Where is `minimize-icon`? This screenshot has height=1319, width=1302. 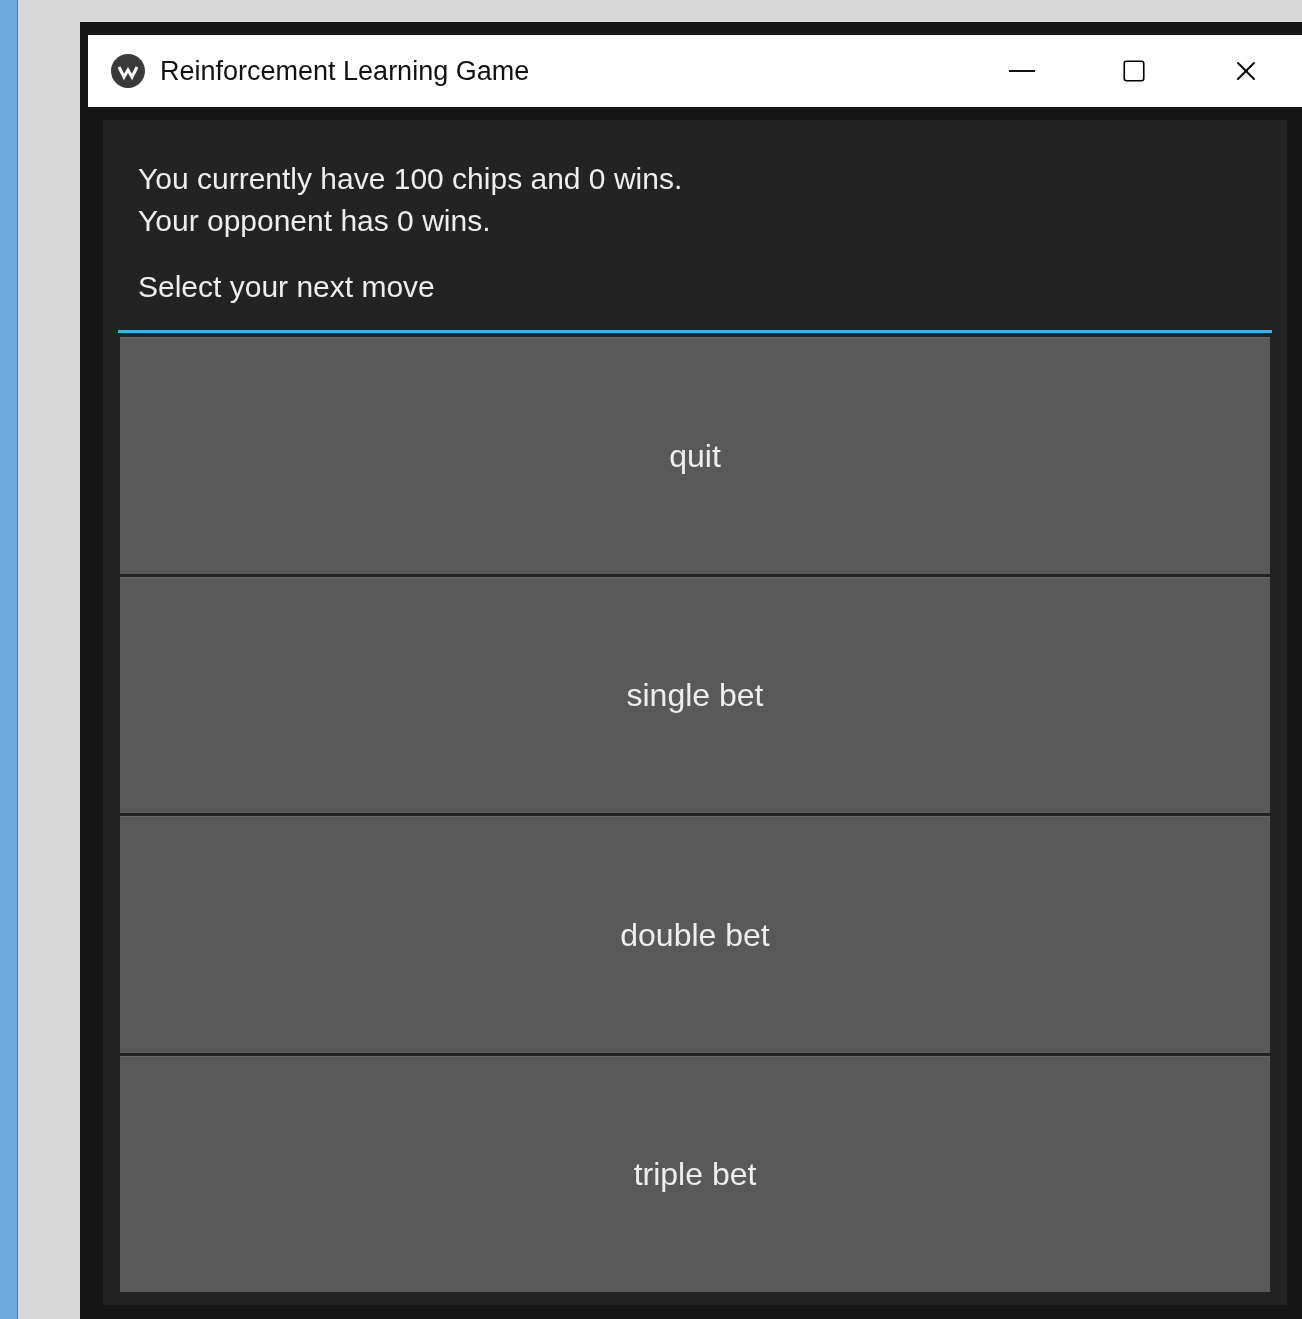
minimize-icon is located at coordinates (1022, 71).